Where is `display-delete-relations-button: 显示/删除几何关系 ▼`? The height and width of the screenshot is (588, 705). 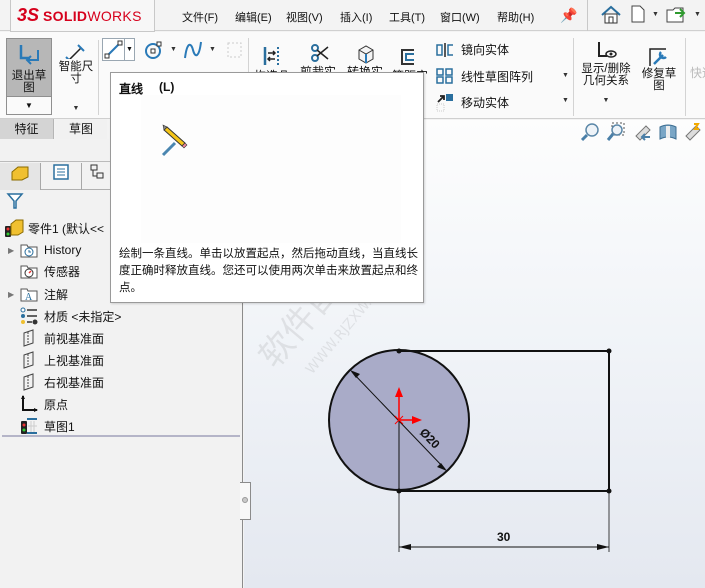
display-delete-relations-button: 显示/删除几何关系 ▼ is located at coordinates (606, 76).